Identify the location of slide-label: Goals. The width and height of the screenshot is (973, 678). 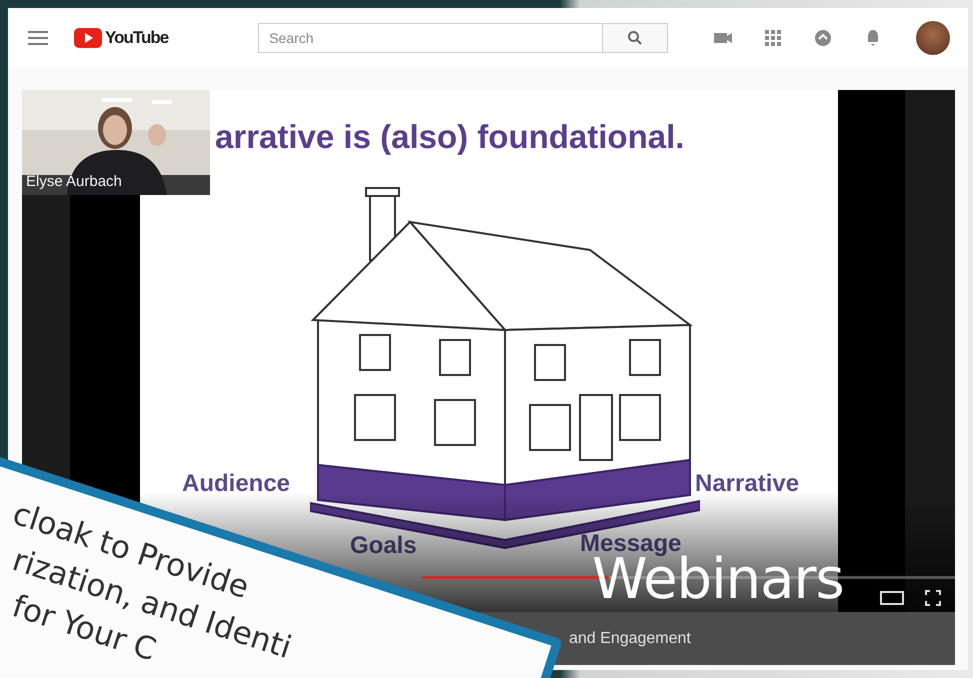
(383, 546).